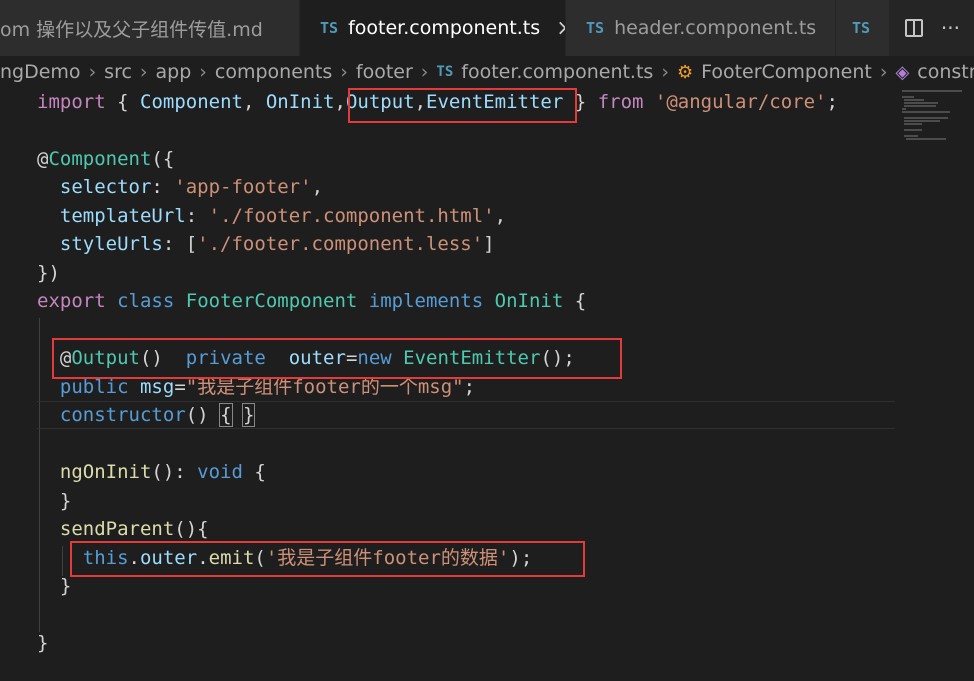  I want to click on code-line-3: @Component({, so click(106, 159).